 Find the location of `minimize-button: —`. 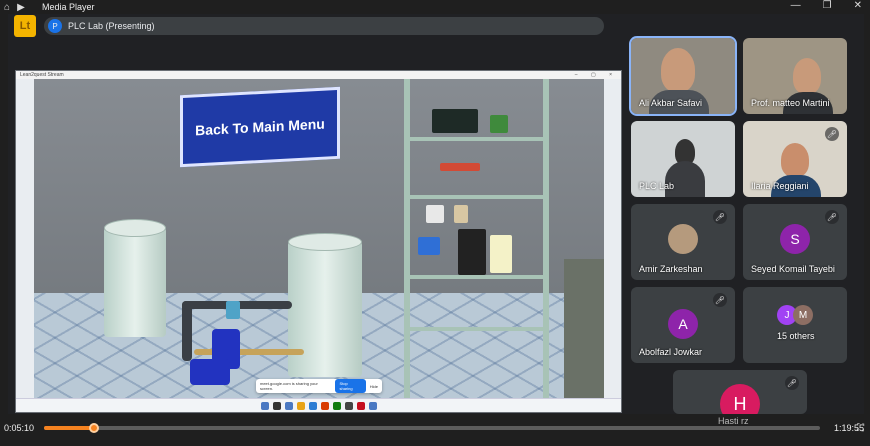

minimize-button: — is located at coordinates (796, 5).